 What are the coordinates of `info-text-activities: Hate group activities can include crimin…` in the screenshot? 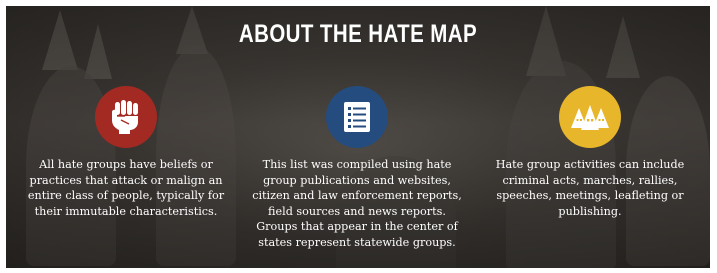 It's located at (590, 188).